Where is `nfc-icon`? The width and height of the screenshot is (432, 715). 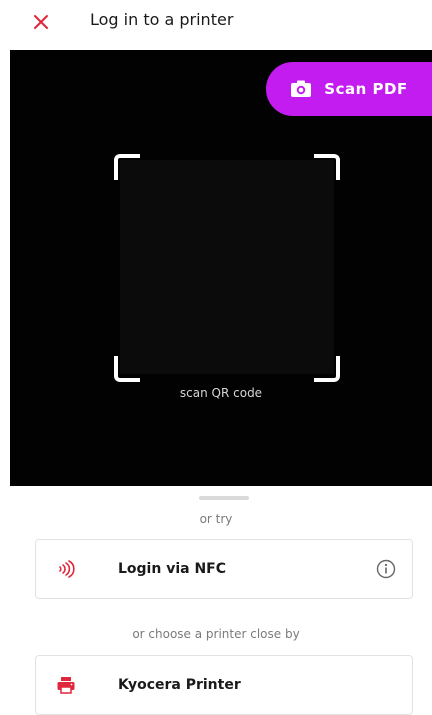 nfc-icon is located at coordinates (67, 569).